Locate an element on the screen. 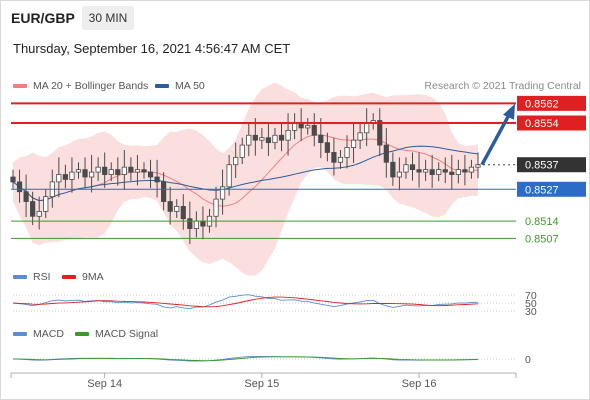  rsi-panel: 705030 is located at coordinates (274, 304).